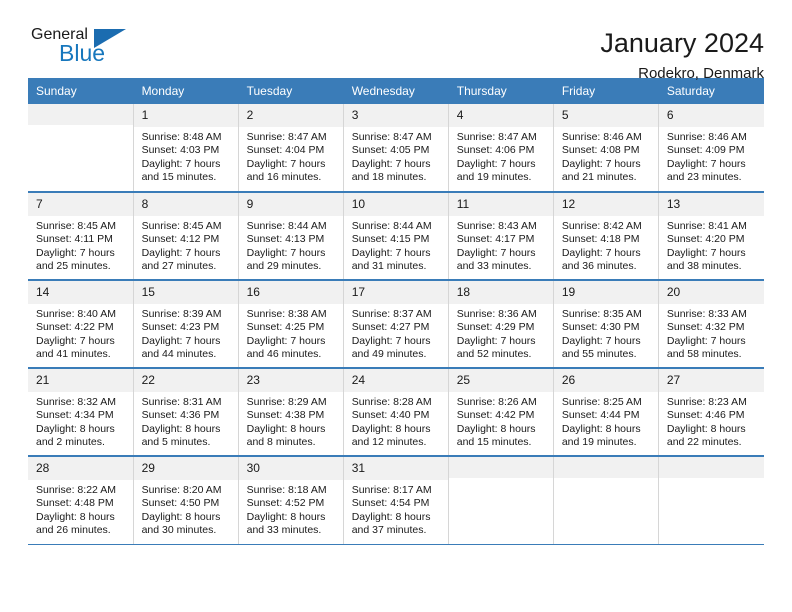  Describe the element at coordinates (185, 468) in the screenshot. I see `day-number: 29` at that location.